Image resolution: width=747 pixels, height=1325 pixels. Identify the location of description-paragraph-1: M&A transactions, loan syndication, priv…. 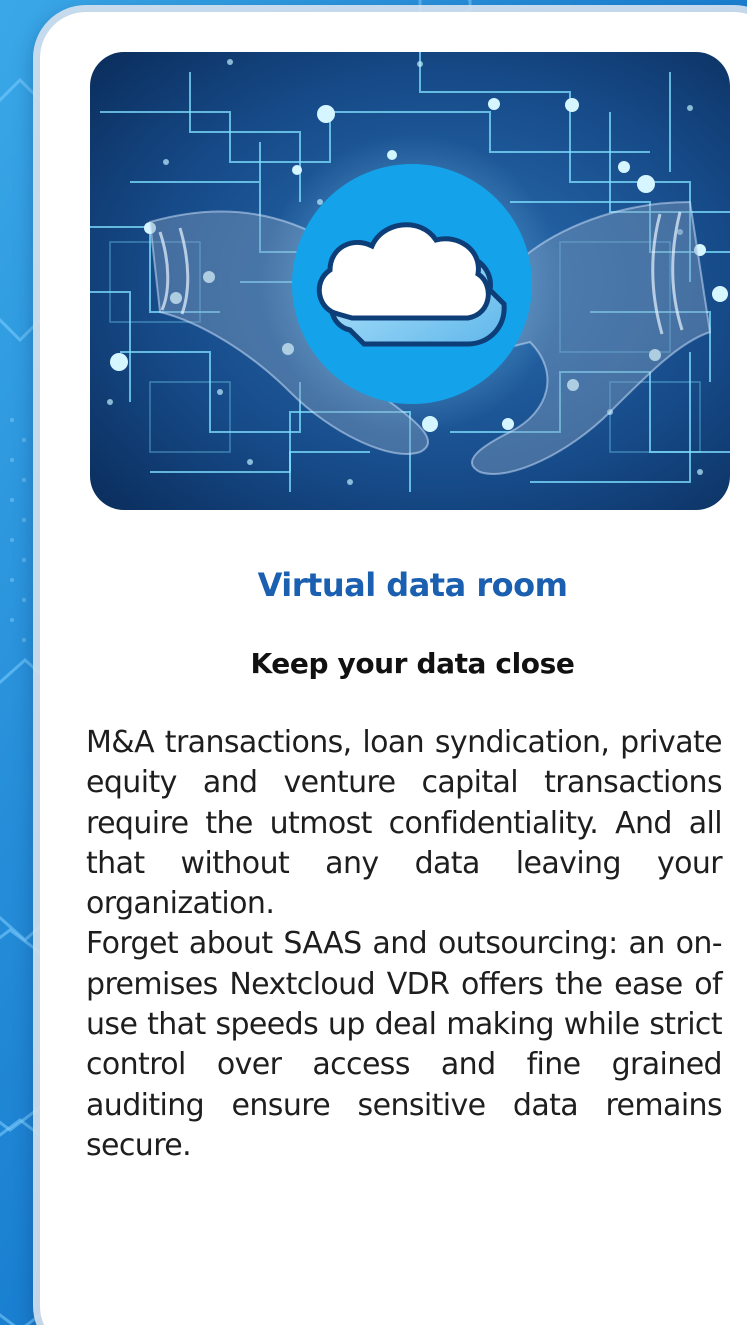
(404, 823).